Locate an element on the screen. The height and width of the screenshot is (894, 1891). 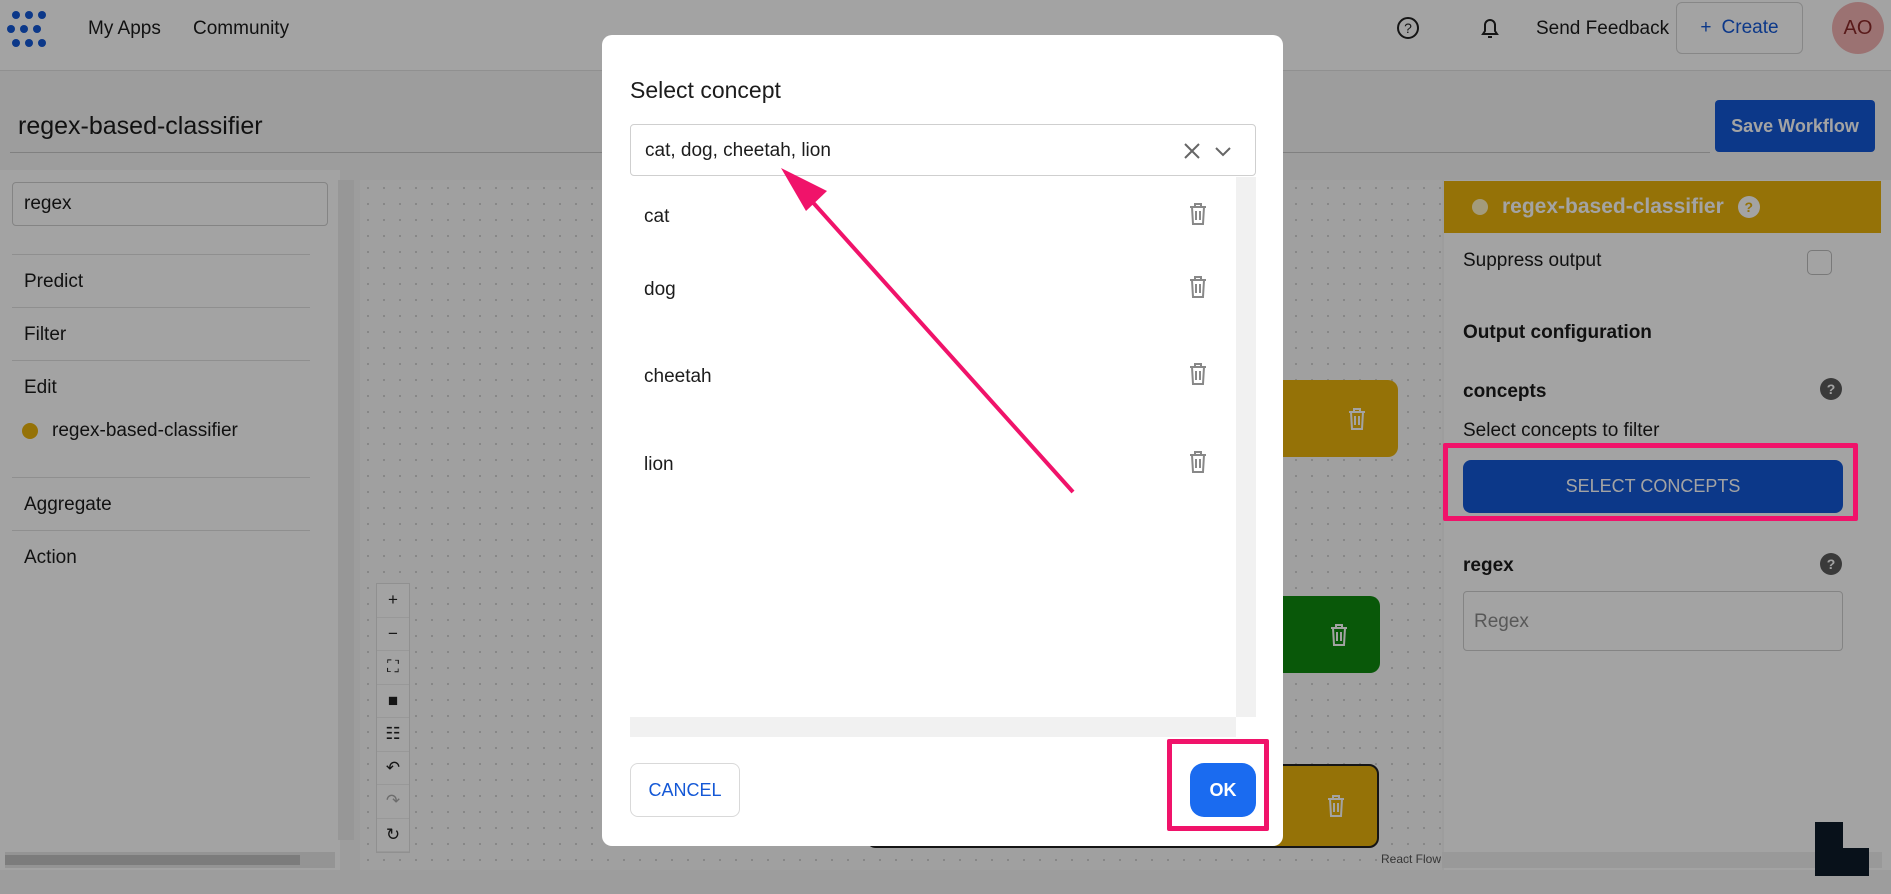
list-horizontal-scrollbar is located at coordinates (933, 727).